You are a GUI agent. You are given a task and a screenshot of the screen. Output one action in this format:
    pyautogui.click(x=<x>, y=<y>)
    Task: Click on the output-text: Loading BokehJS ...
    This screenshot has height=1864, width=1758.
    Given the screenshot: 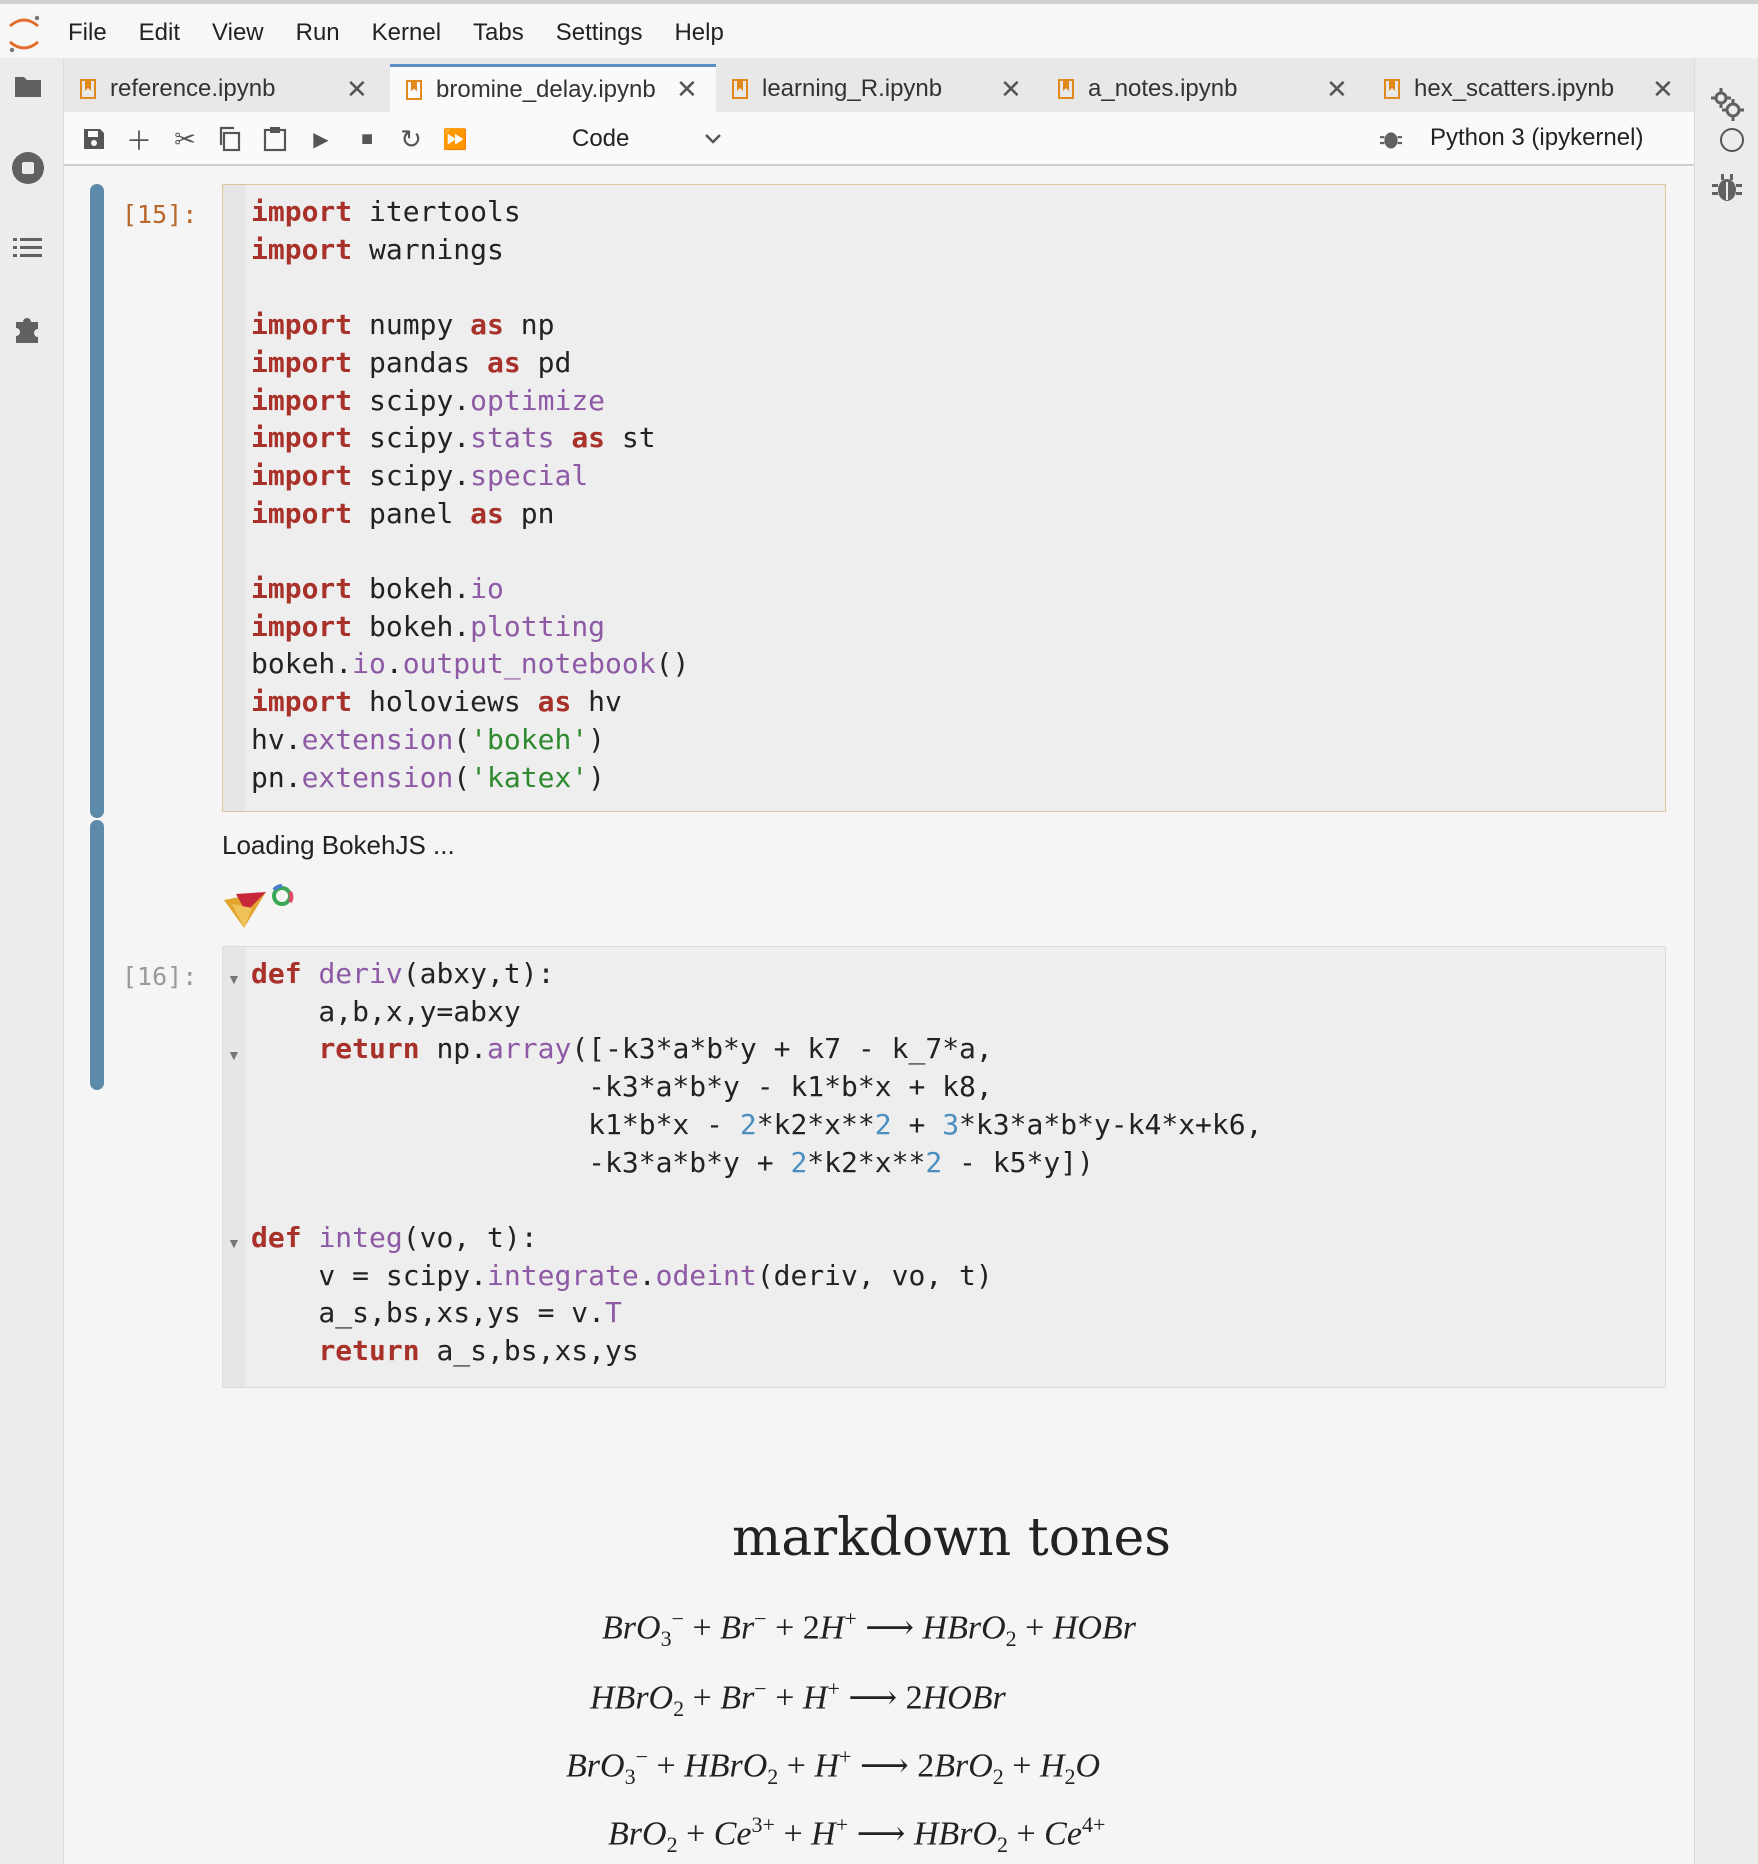 What is the action you would take?
    pyautogui.click(x=338, y=845)
    